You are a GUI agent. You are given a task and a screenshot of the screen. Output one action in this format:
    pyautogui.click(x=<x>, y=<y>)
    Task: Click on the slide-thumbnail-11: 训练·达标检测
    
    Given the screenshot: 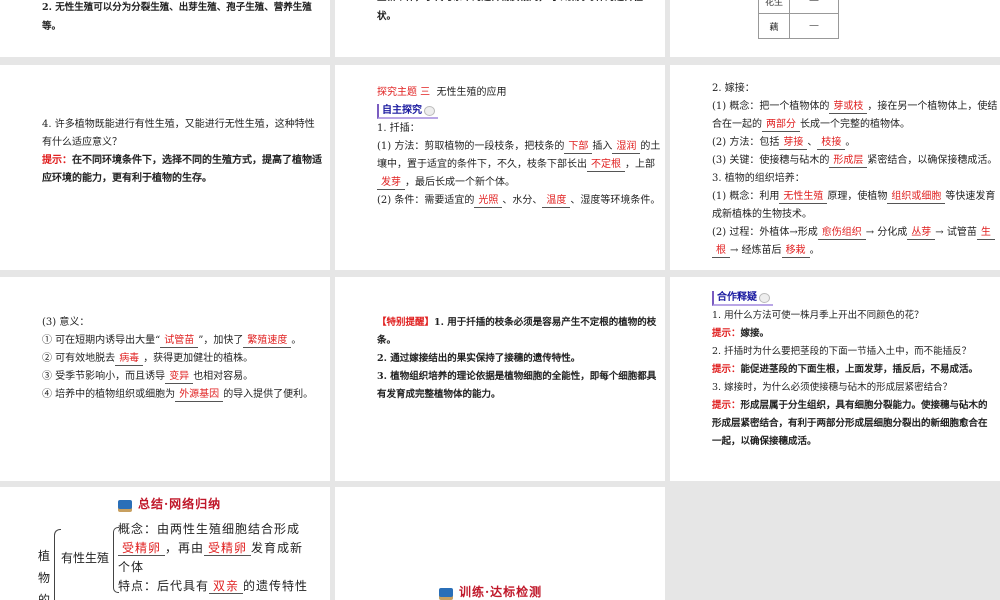 What is the action you would take?
    pyautogui.click(x=500, y=543)
    